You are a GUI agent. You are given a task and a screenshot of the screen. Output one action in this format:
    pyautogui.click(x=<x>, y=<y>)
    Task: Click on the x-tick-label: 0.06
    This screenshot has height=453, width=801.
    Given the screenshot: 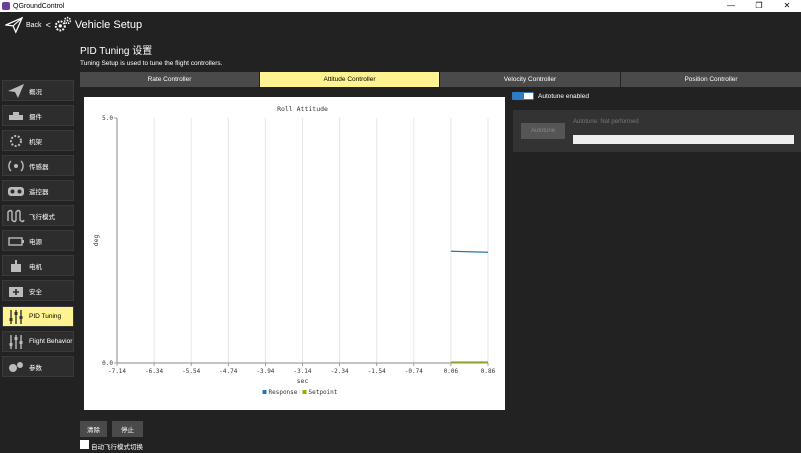 What is the action you would take?
    pyautogui.click(x=451, y=371)
    